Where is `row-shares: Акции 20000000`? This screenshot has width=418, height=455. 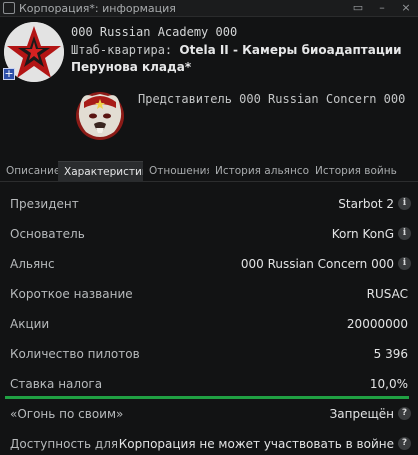 row-shares: Акции 20000000 is located at coordinates (209, 325).